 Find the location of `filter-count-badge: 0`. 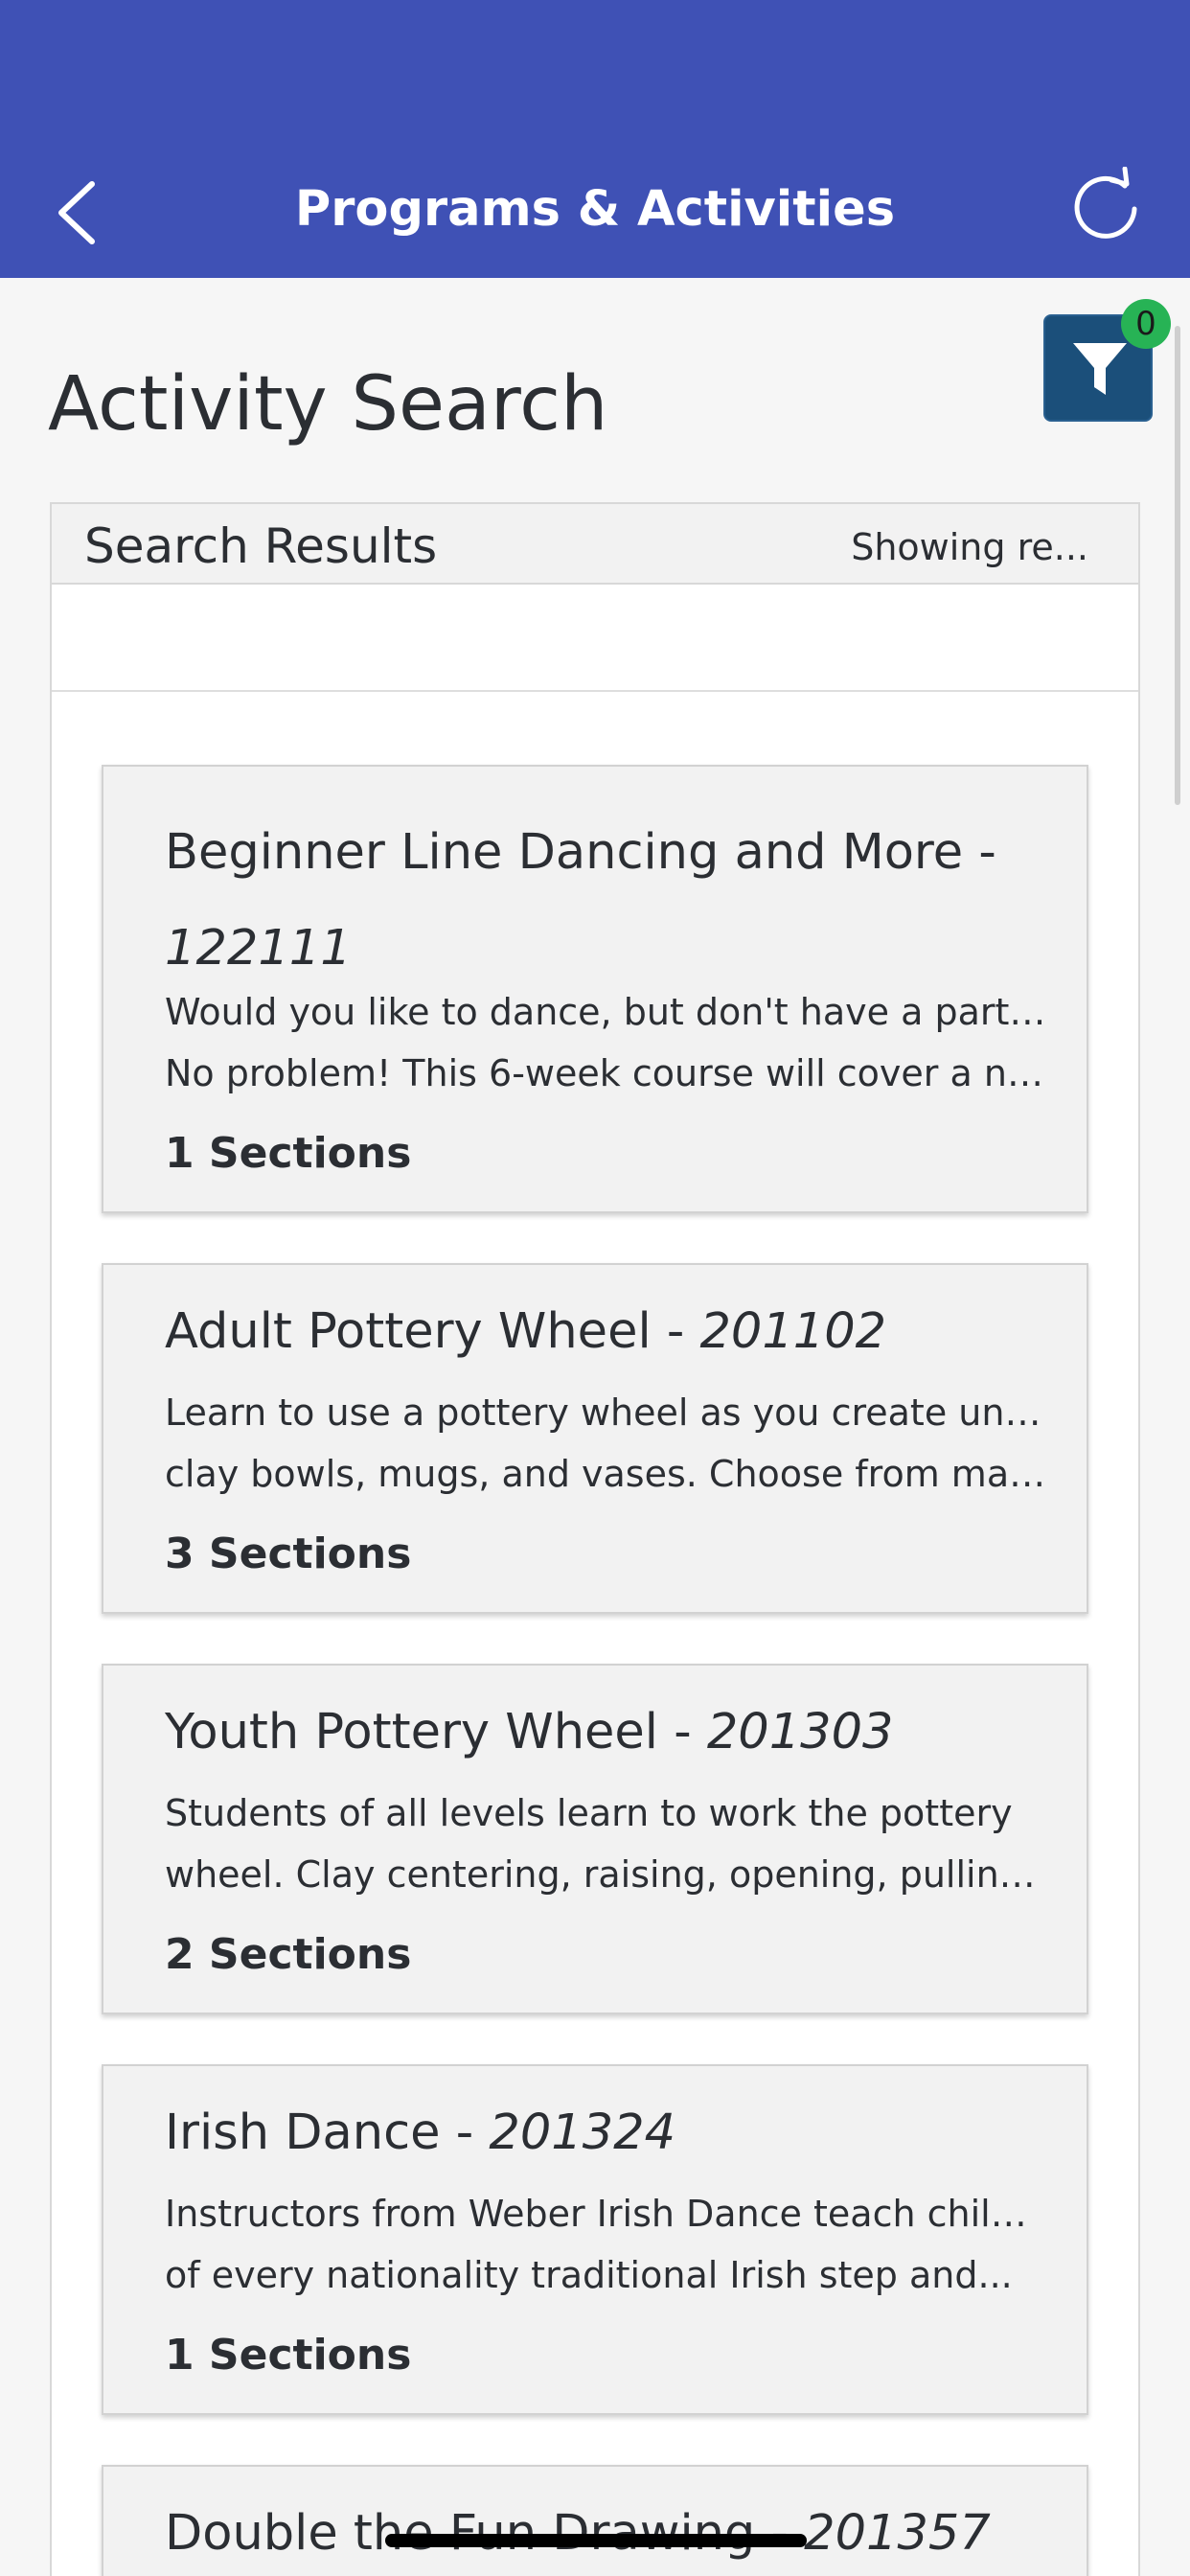

filter-count-badge: 0 is located at coordinates (1146, 324).